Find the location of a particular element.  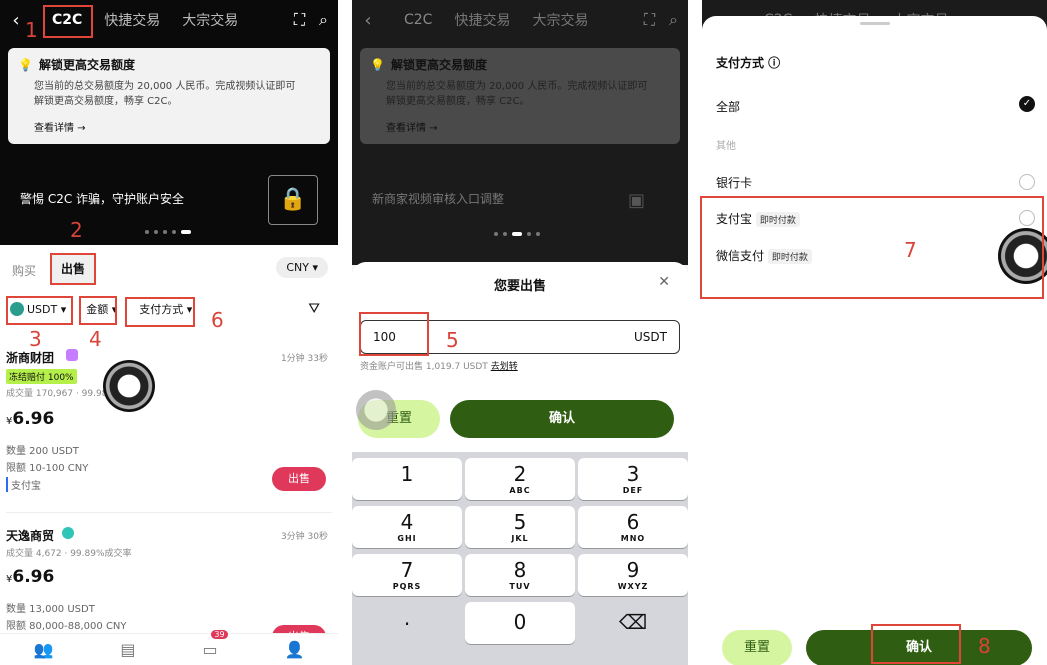

confirm-button: 确认 is located at coordinates (562, 419).